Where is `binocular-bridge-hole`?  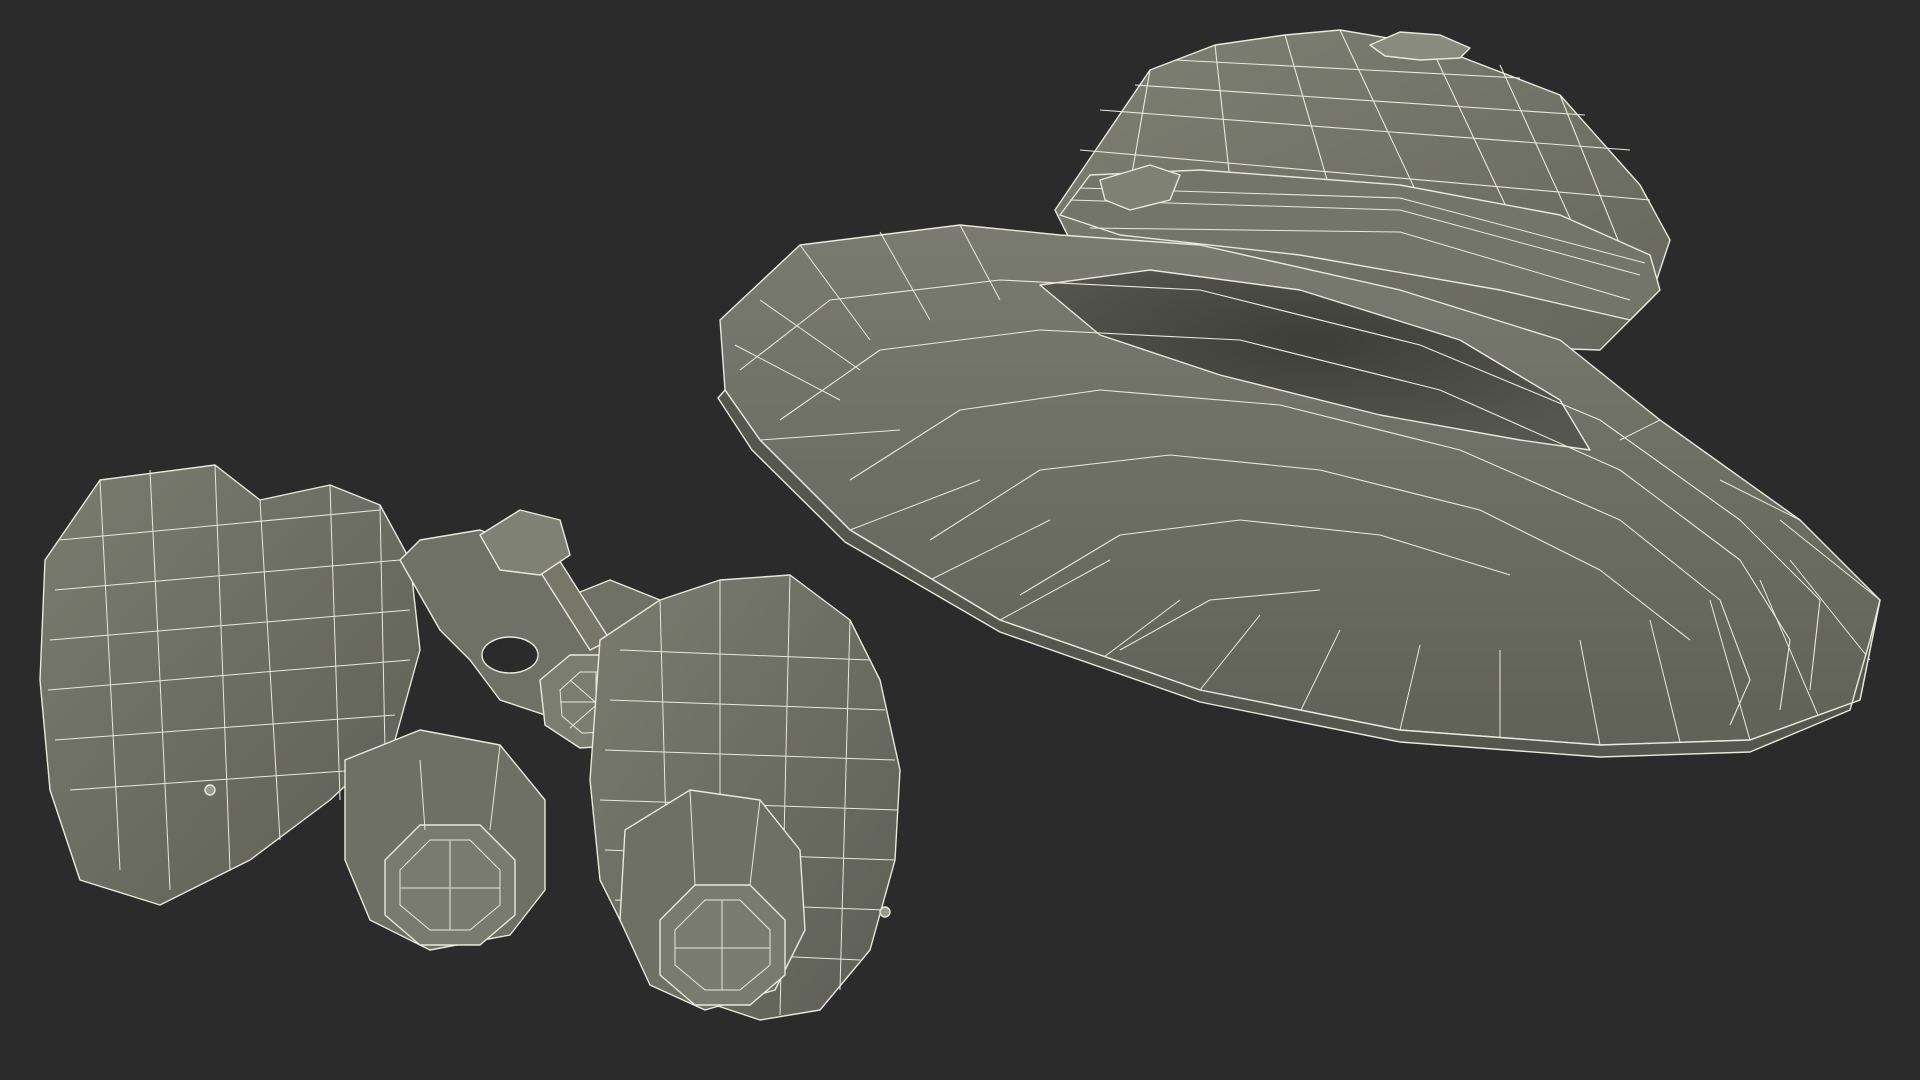
binocular-bridge-hole is located at coordinates (510, 655).